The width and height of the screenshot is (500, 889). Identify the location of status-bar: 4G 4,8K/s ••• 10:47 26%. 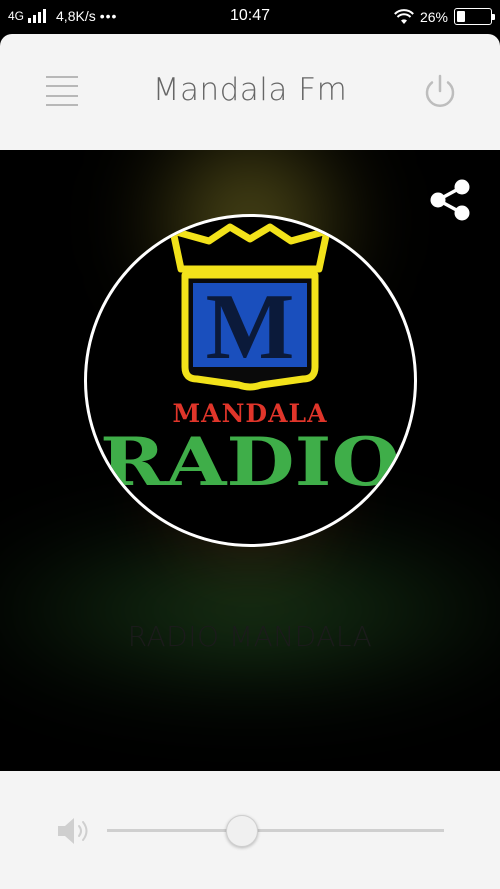
(250, 17).